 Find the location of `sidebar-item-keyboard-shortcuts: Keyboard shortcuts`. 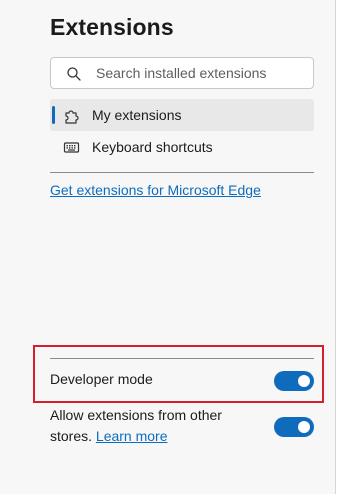

sidebar-item-keyboard-shortcuts: Keyboard shortcuts is located at coordinates (182, 147).